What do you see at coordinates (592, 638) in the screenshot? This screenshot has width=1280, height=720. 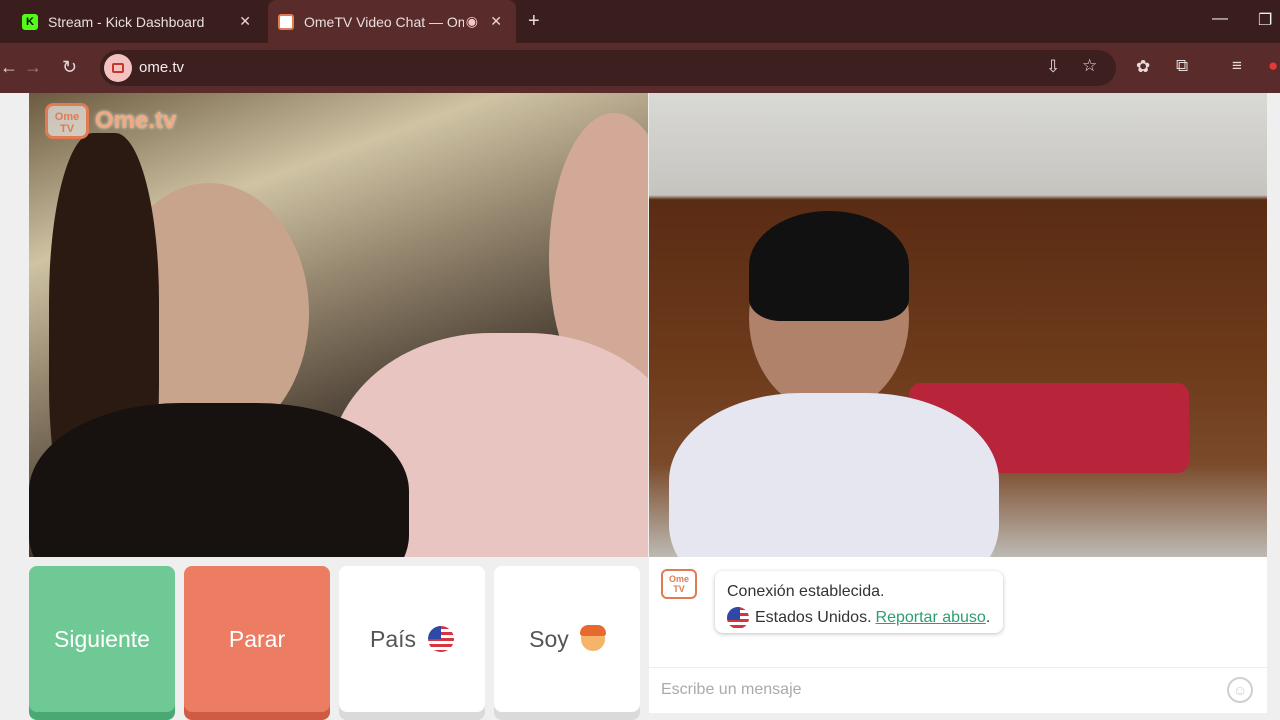 I see `boy-face-icon` at bounding box center [592, 638].